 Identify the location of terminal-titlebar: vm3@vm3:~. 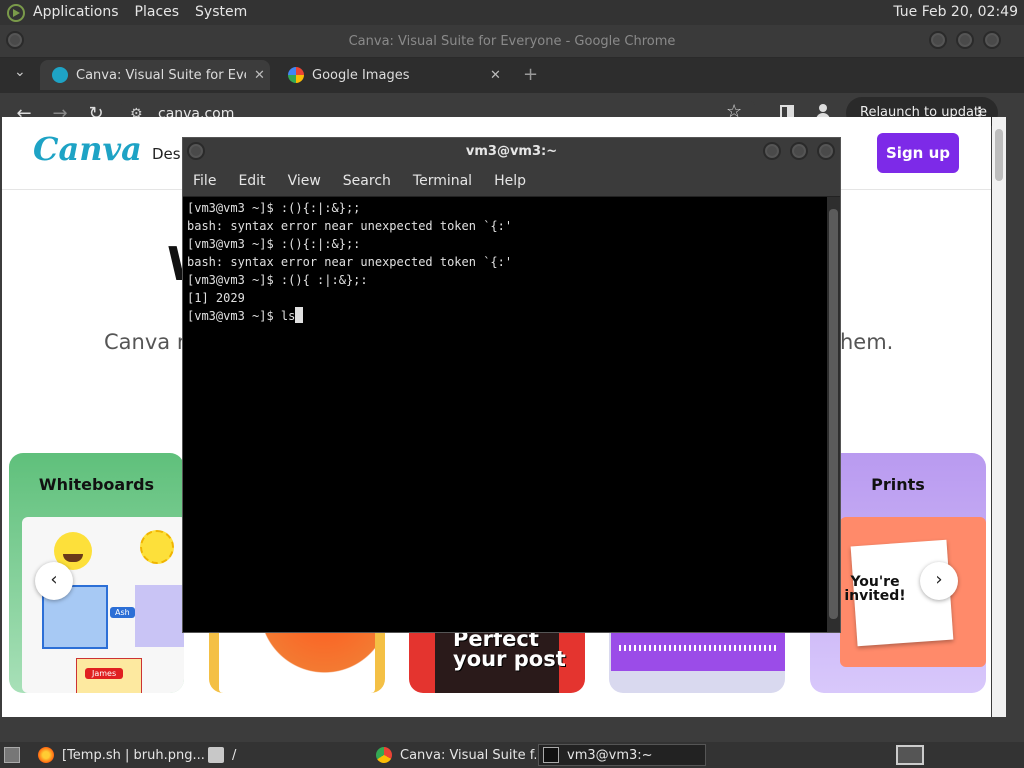
(511, 152).